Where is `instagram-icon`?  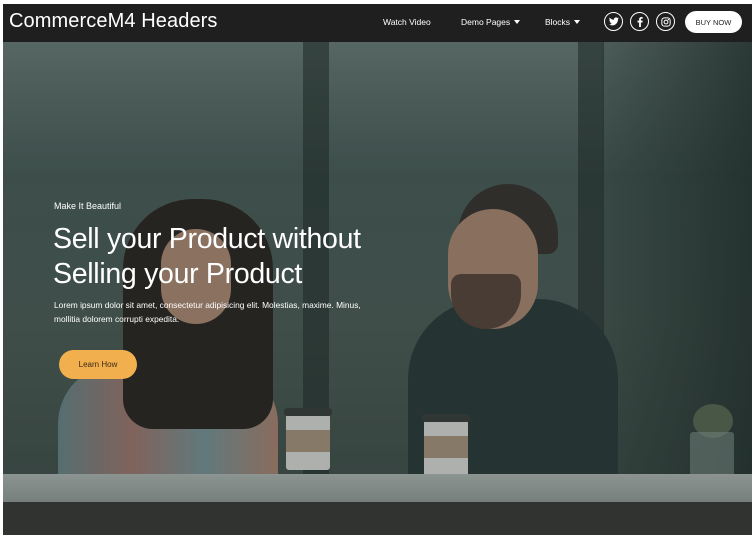
instagram-icon is located at coordinates (665, 21).